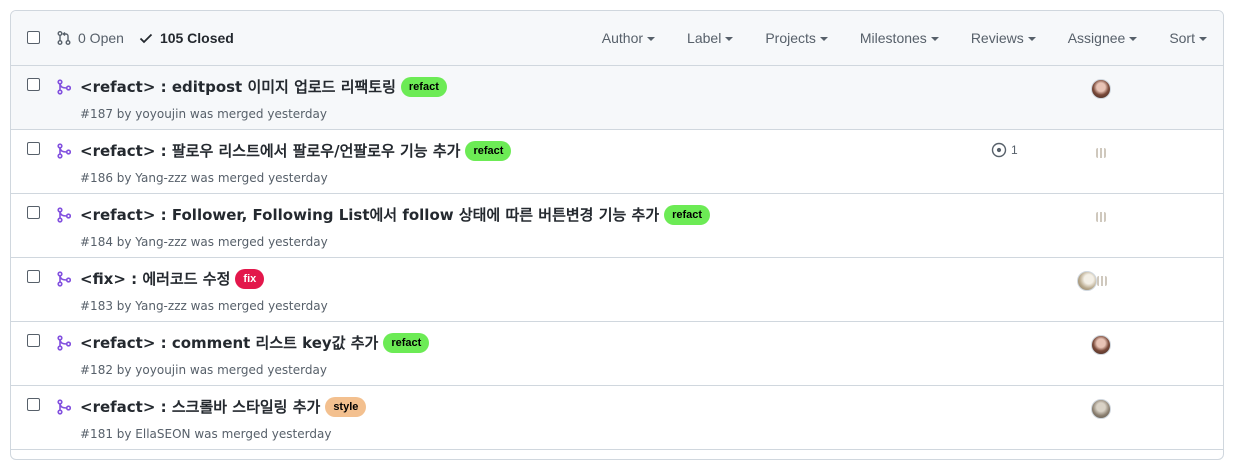 The height and width of the screenshot is (460, 1234). I want to click on pull-request-title: <refact> : 스크롤바 스타일링 추가, so click(200, 406).